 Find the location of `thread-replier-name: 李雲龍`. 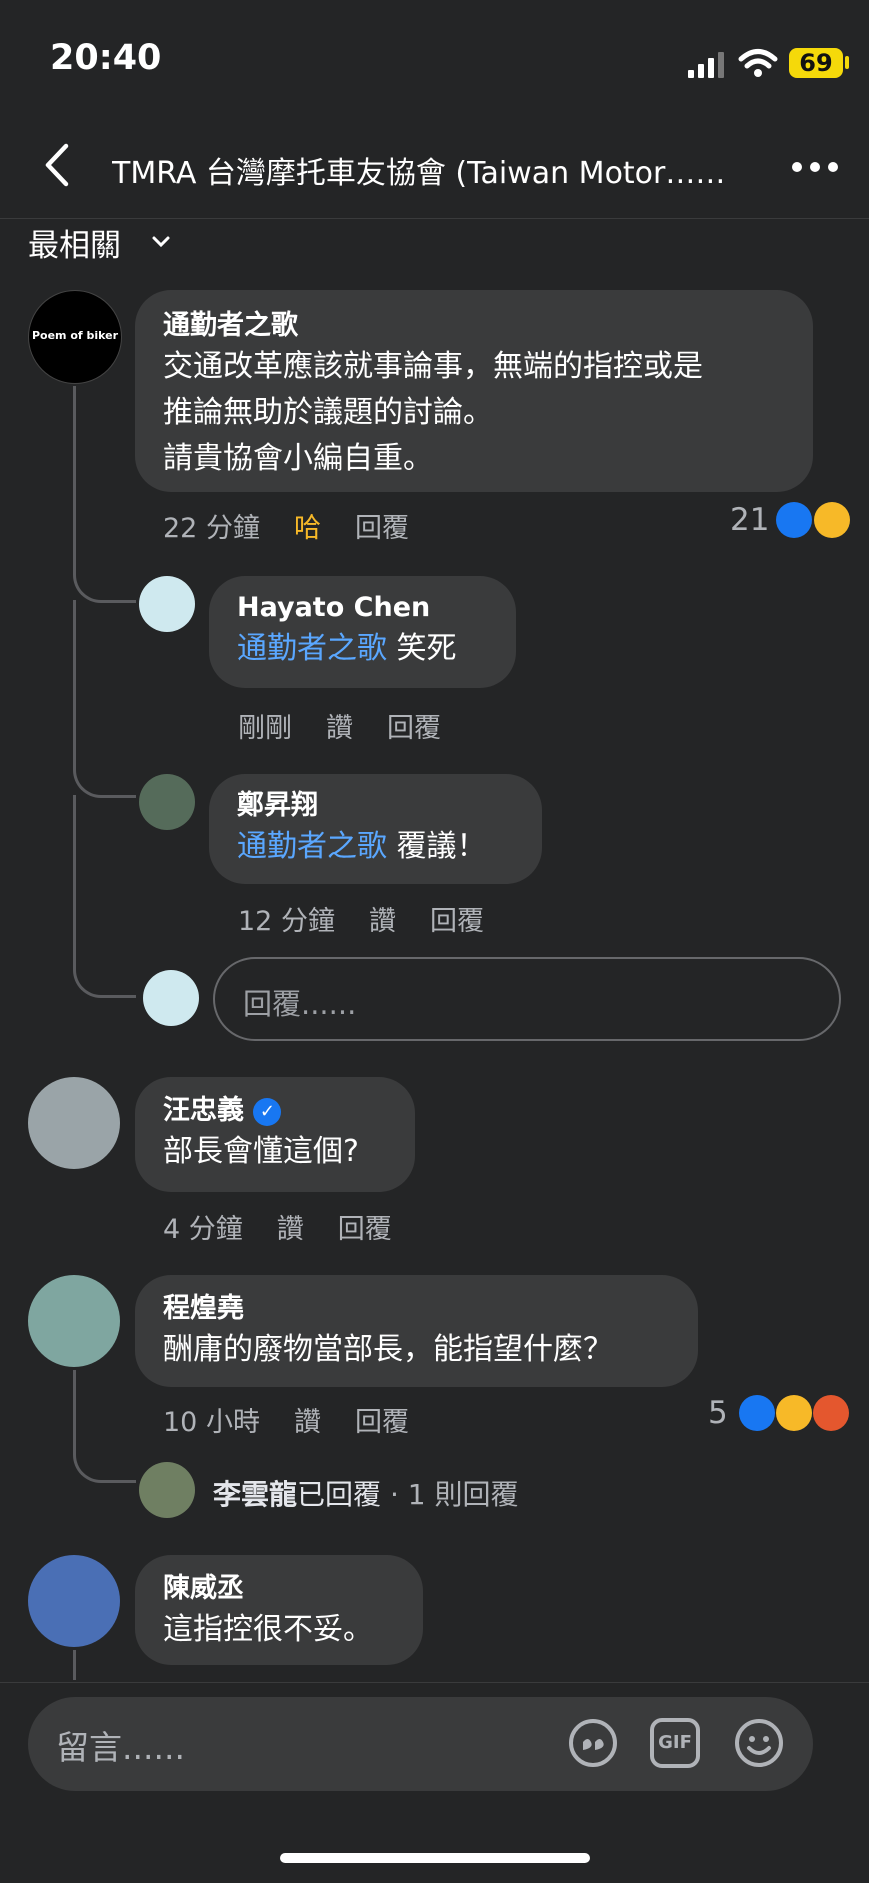

thread-replier-name: 李雲龍 is located at coordinates (255, 1494).